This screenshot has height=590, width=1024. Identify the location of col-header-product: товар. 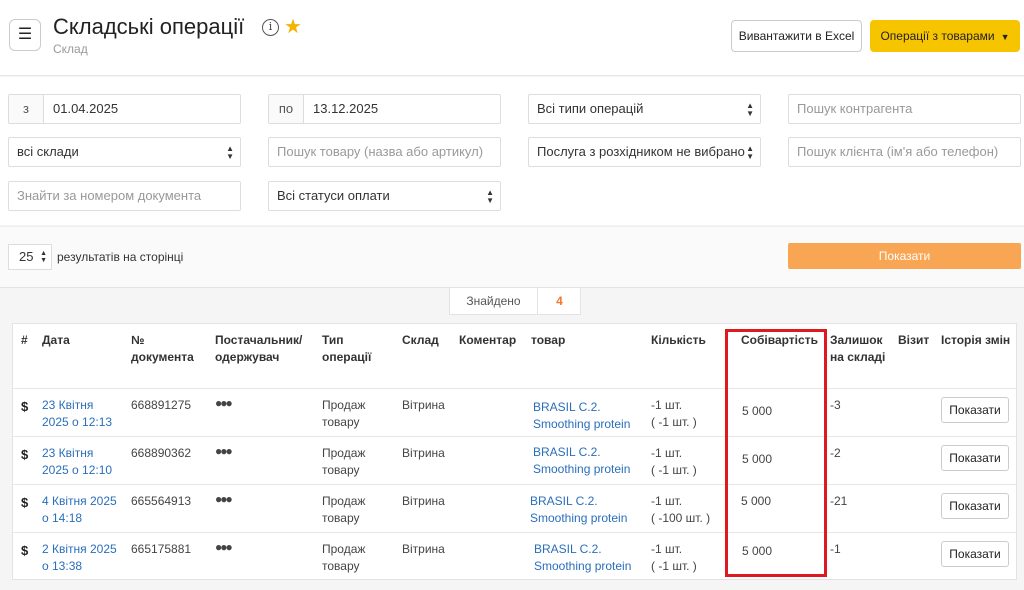
(548, 340).